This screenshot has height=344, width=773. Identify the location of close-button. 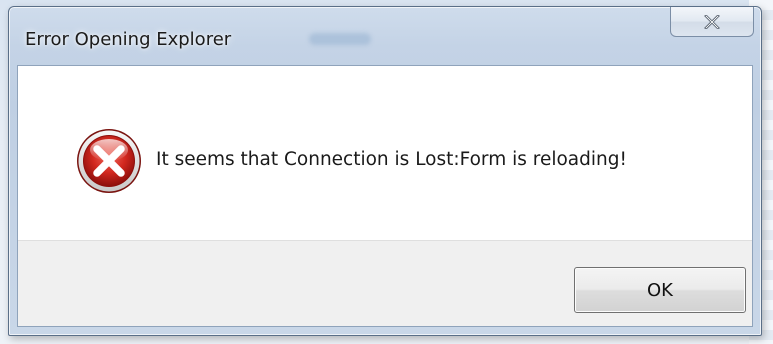
(712, 22).